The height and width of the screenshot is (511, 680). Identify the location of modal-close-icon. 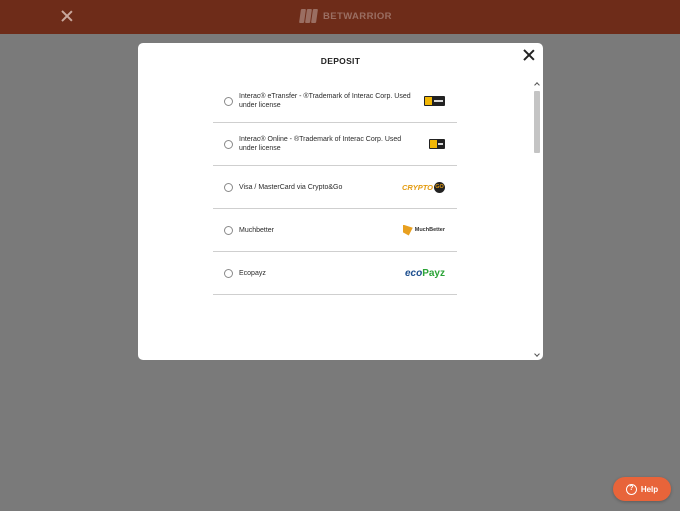
(529, 55).